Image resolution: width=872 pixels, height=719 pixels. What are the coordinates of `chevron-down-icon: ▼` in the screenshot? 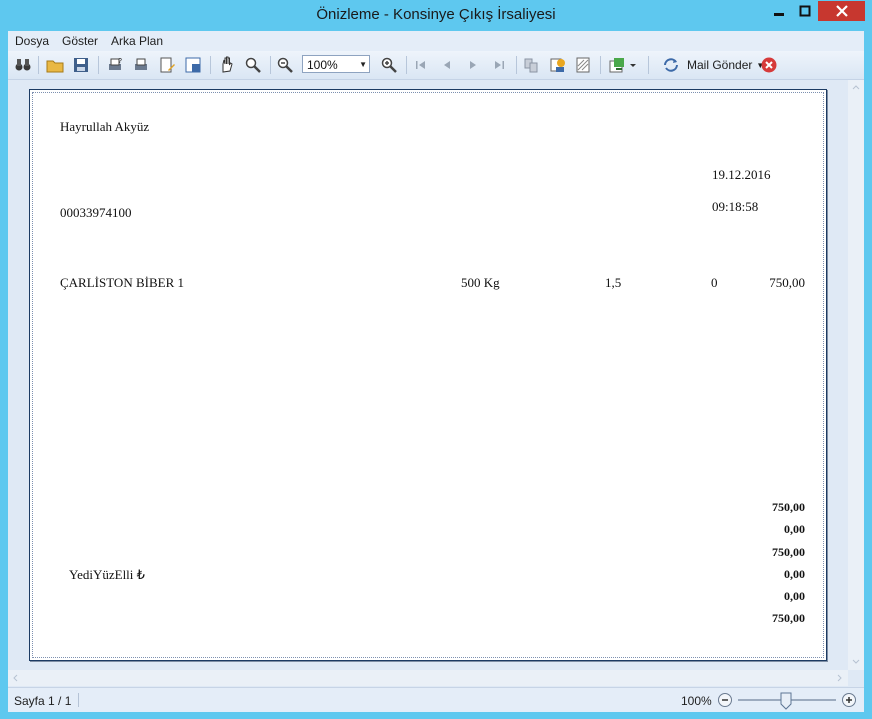 It's located at (363, 64).